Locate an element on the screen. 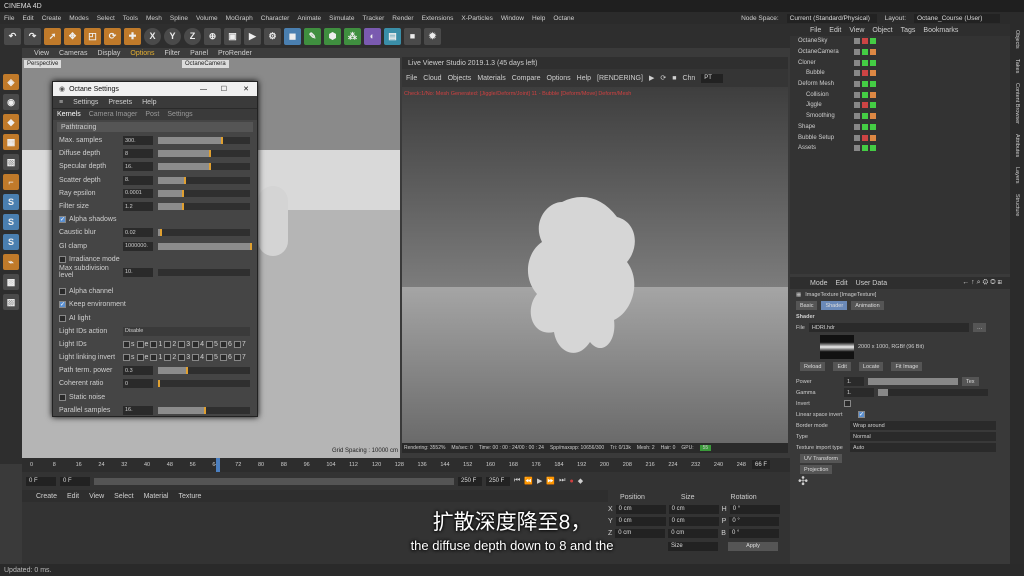  preview-end-field: 250 F is located at coordinates (470, 481).